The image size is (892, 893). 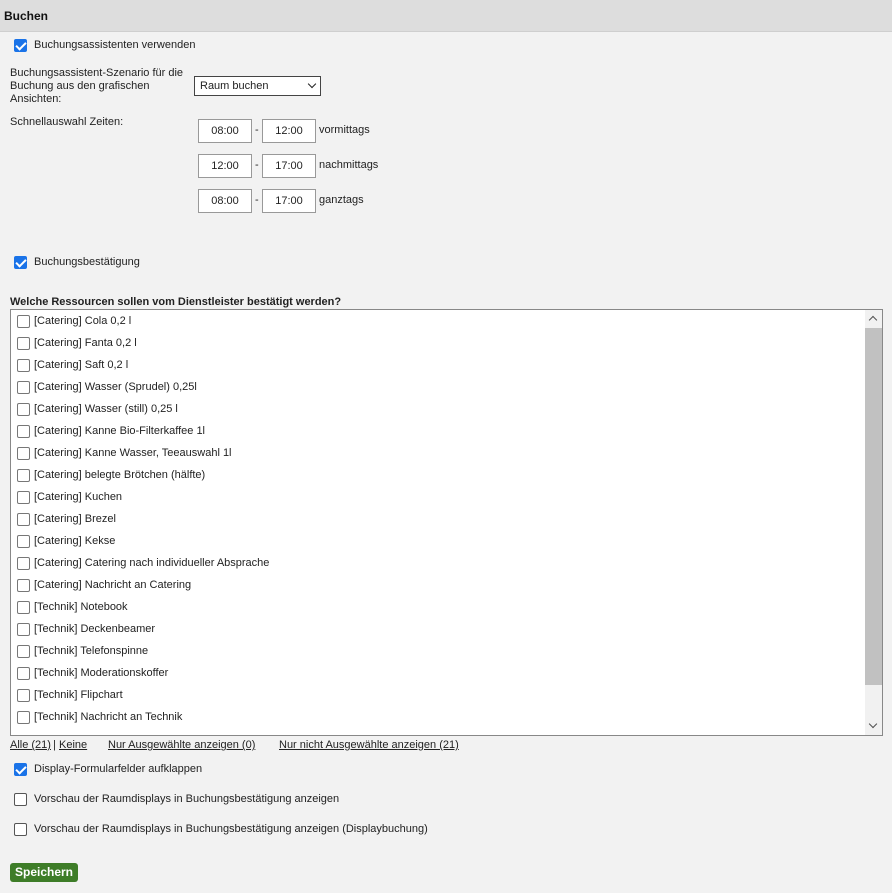 I want to click on quick-time-1-from: 08:00, so click(x=225, y=131).